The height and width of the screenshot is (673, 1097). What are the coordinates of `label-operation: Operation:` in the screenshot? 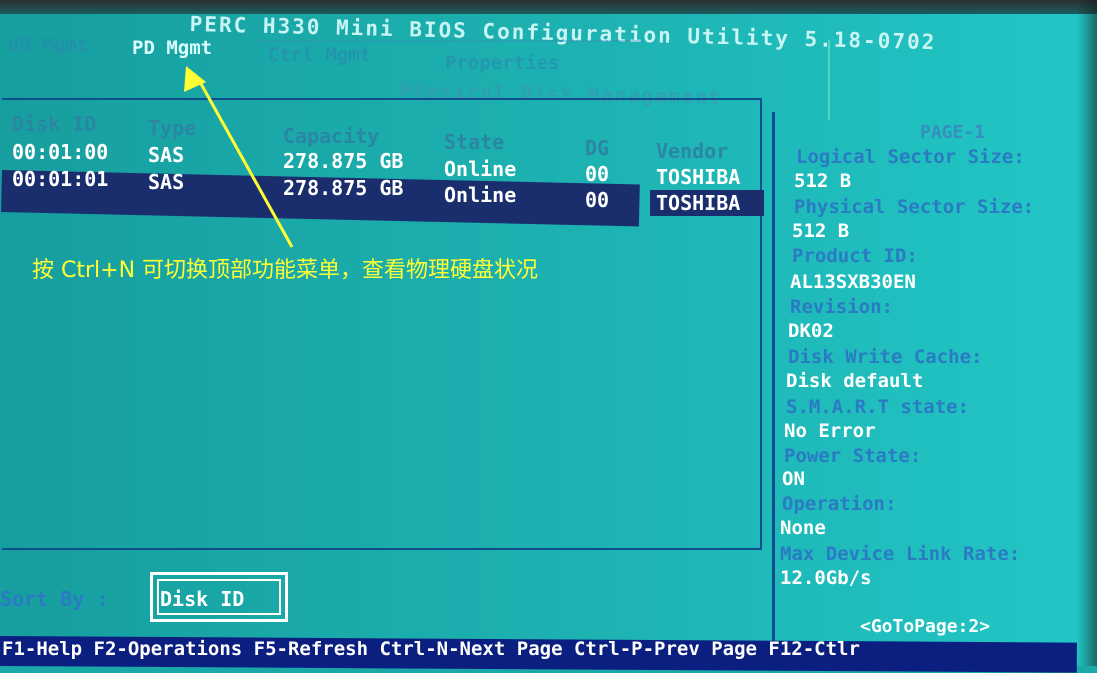 It's located at (839, 504).